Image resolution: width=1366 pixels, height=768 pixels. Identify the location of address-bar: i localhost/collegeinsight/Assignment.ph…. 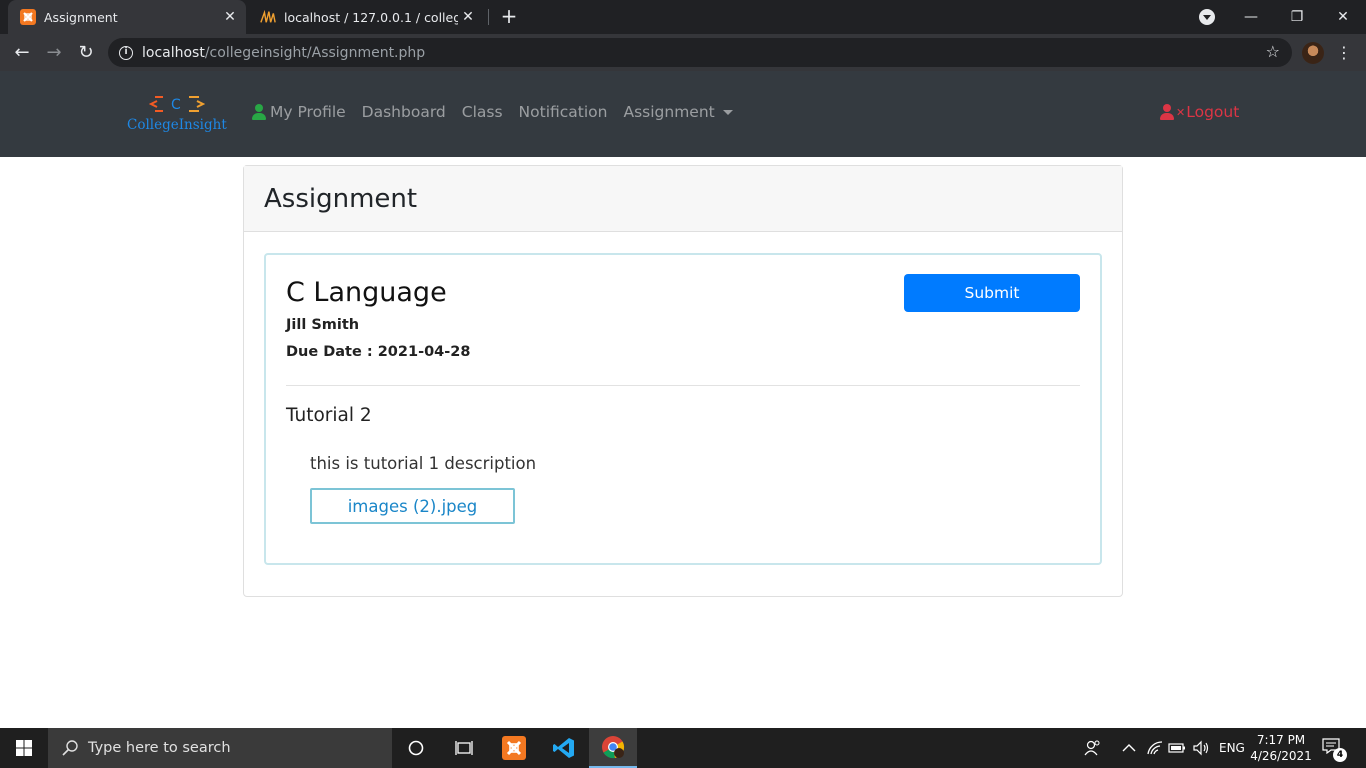
(700, 52).